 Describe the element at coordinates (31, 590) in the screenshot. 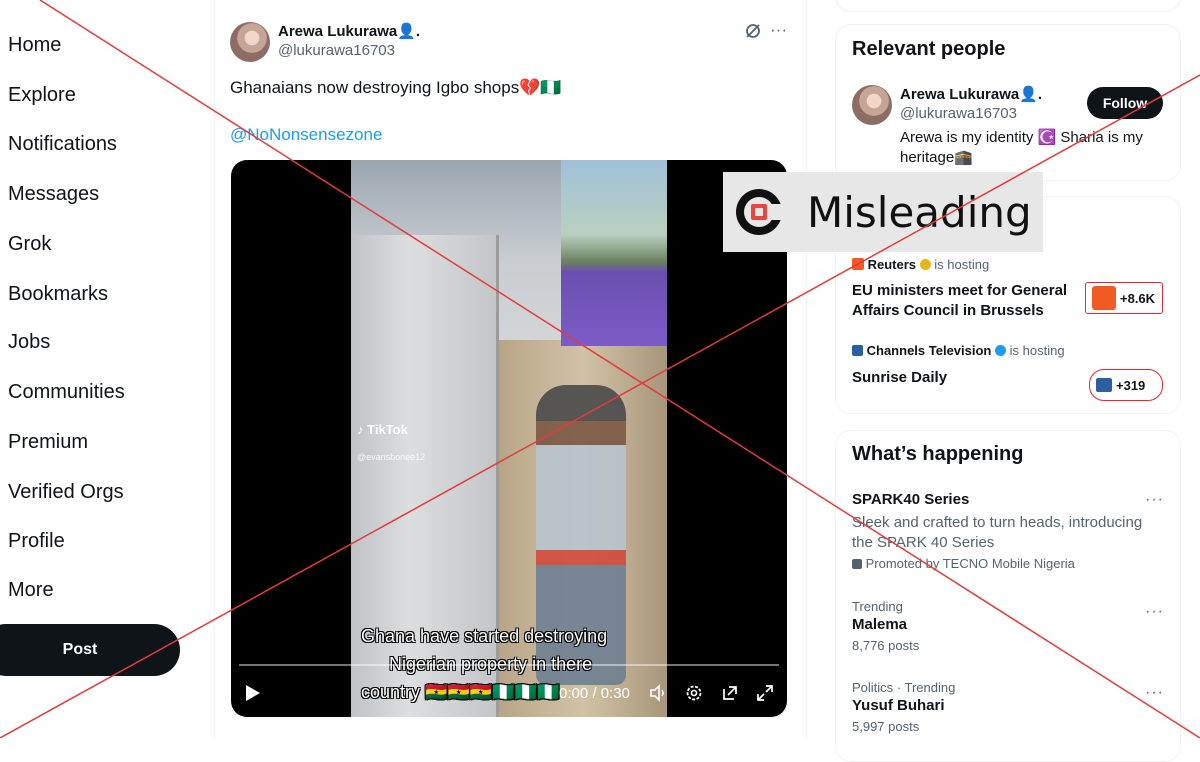

I see `nav-more: More` at that location.